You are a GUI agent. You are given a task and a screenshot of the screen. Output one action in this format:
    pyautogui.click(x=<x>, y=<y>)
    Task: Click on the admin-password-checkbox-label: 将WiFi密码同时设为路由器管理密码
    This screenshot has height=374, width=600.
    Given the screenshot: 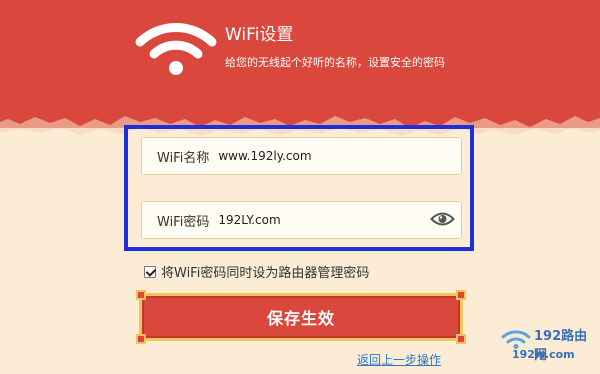 What is the action you would take?
    pyautogui.click(x=265, y=273)
    